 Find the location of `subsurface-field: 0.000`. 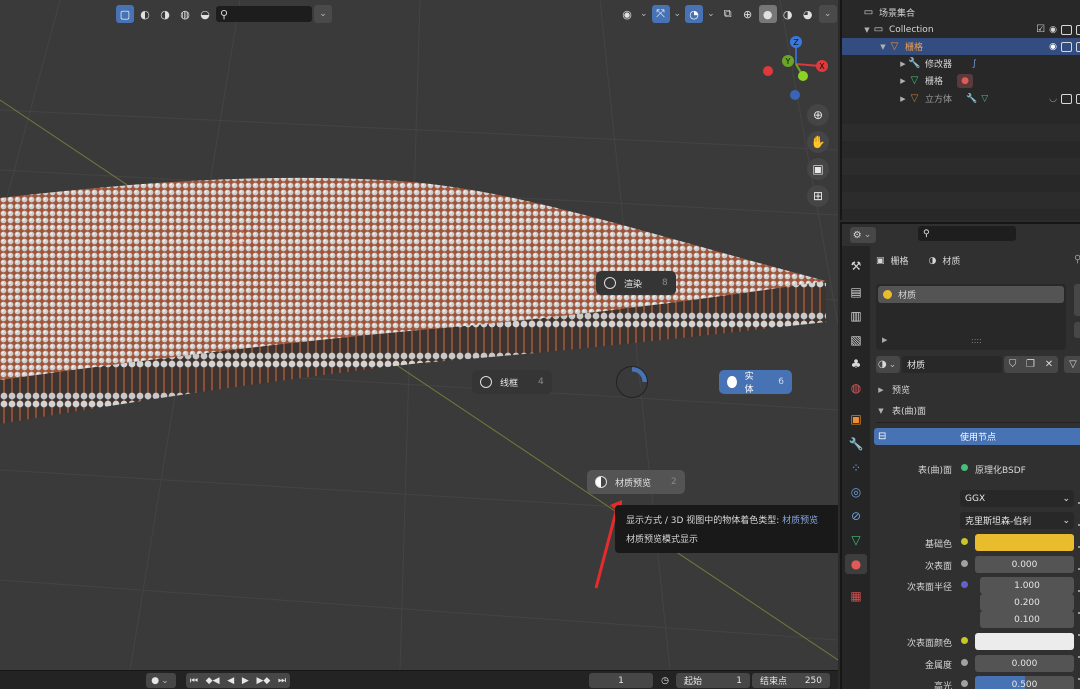

subsurface-field: 0.000 is located at coordinates (1024, 564).